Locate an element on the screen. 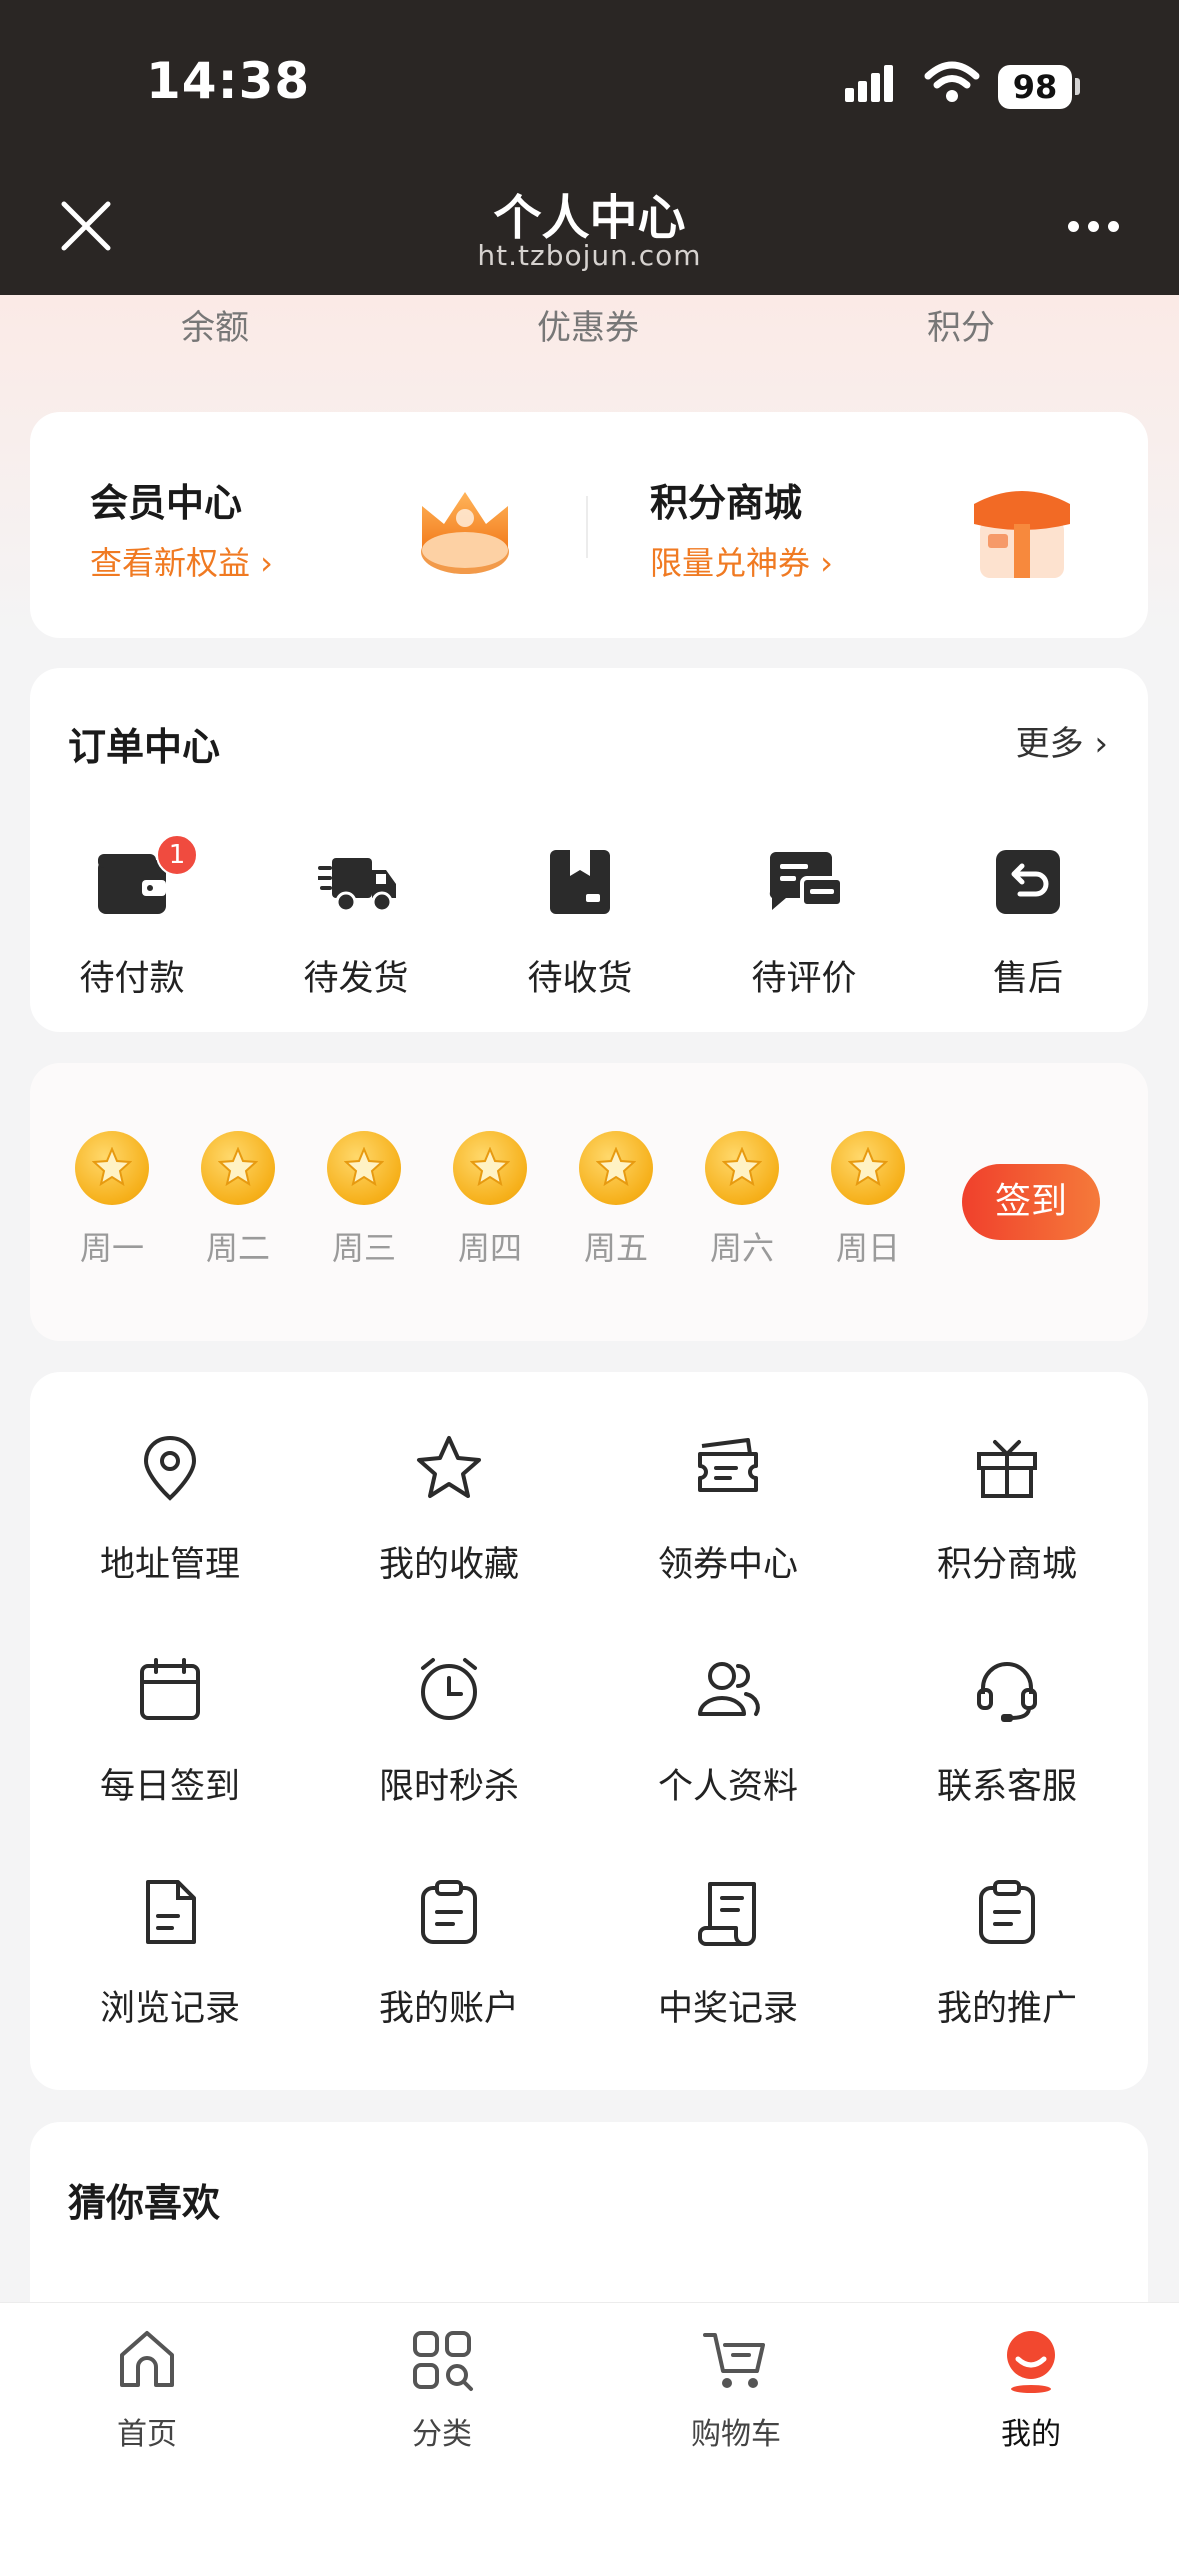  service-coupon-center: 领券中心 is located at coordinates (728, 1509).